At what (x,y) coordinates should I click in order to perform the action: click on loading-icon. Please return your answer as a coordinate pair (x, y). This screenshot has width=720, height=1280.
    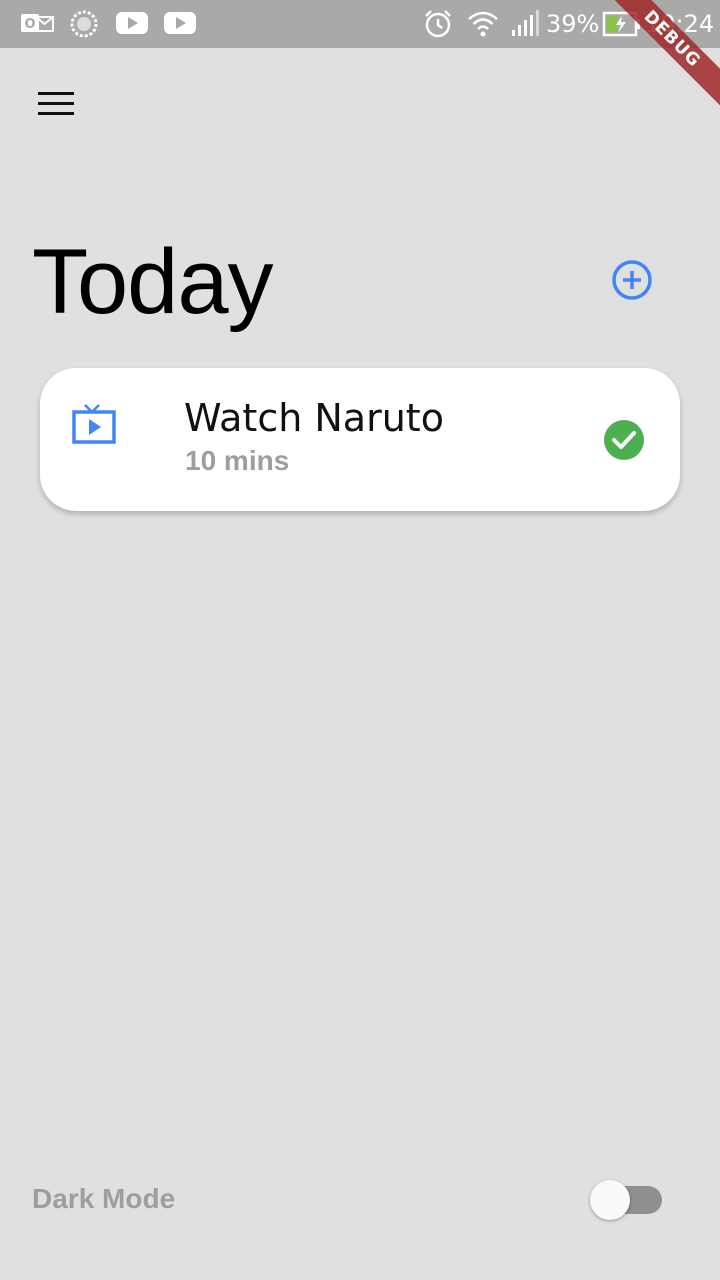
    Looking at the image, I should click on (84, 26).